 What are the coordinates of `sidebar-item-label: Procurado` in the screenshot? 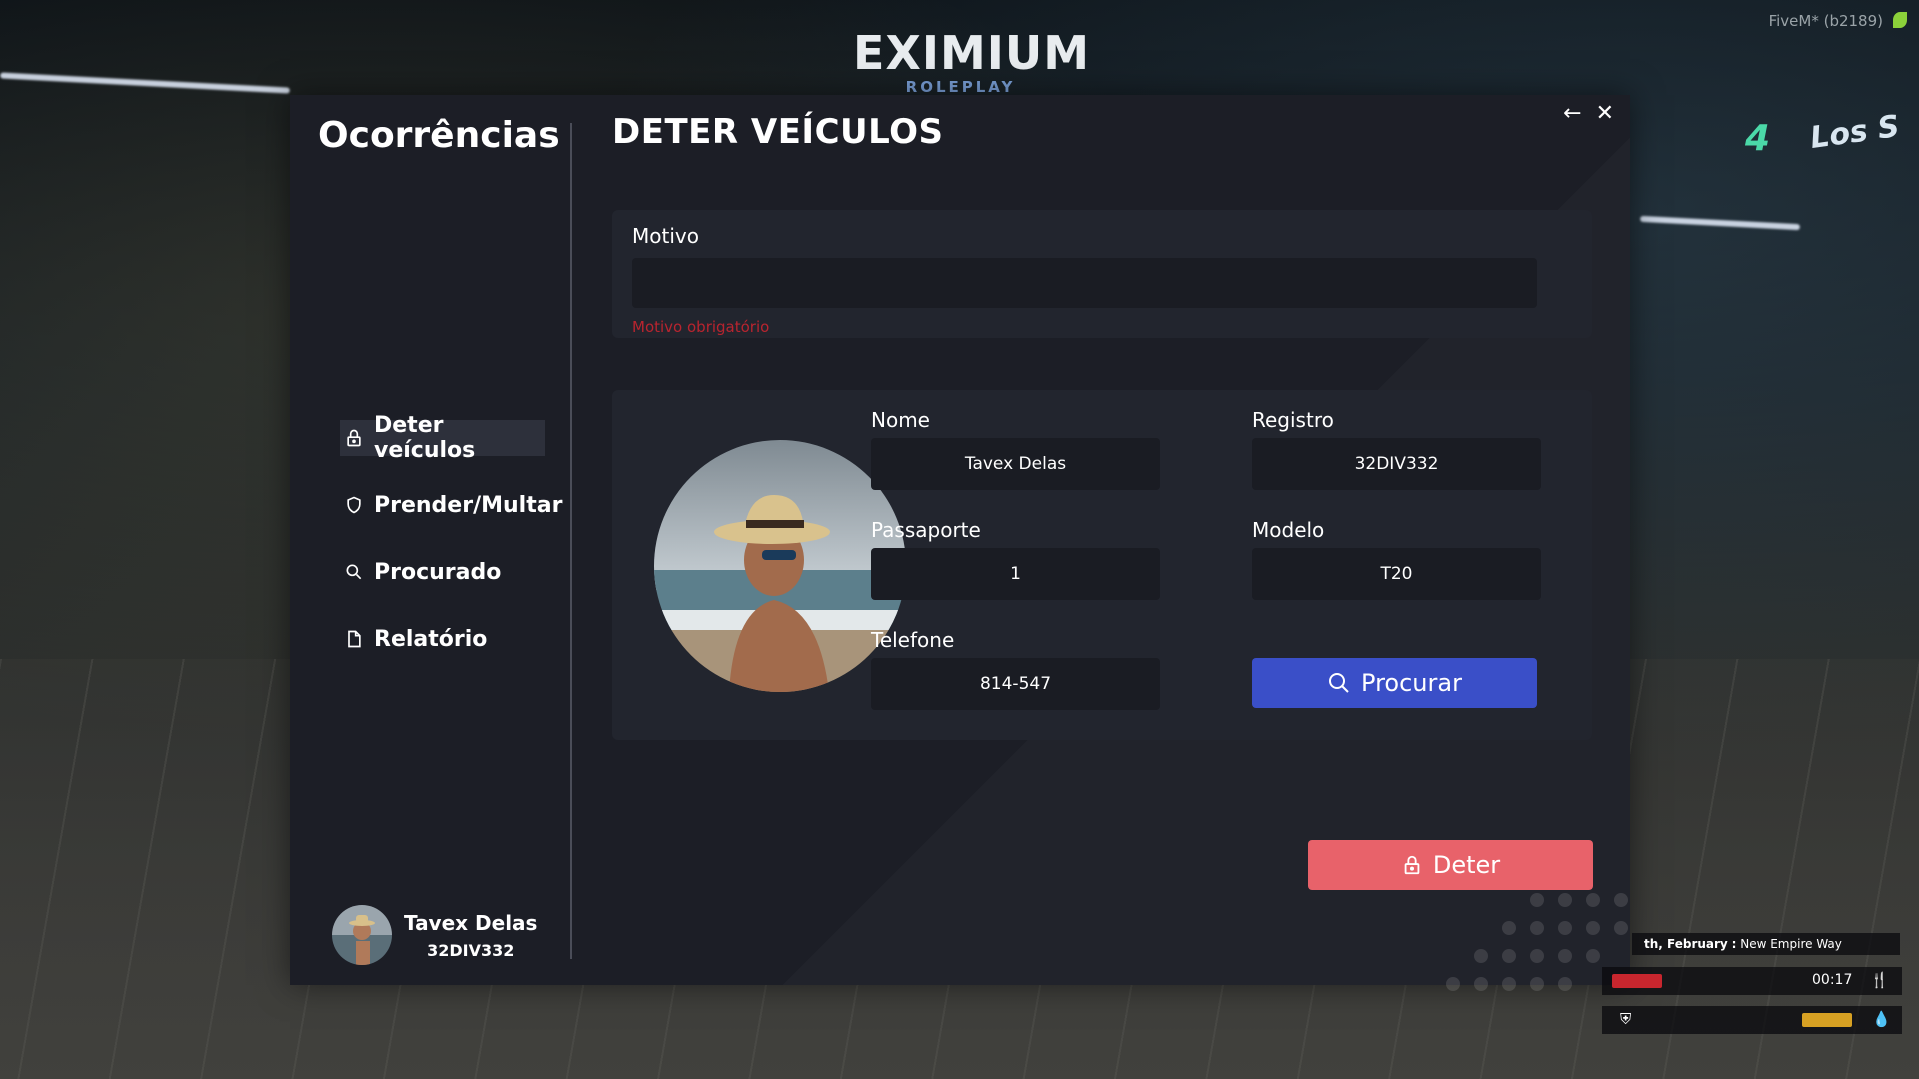 It's located at (438, 572).